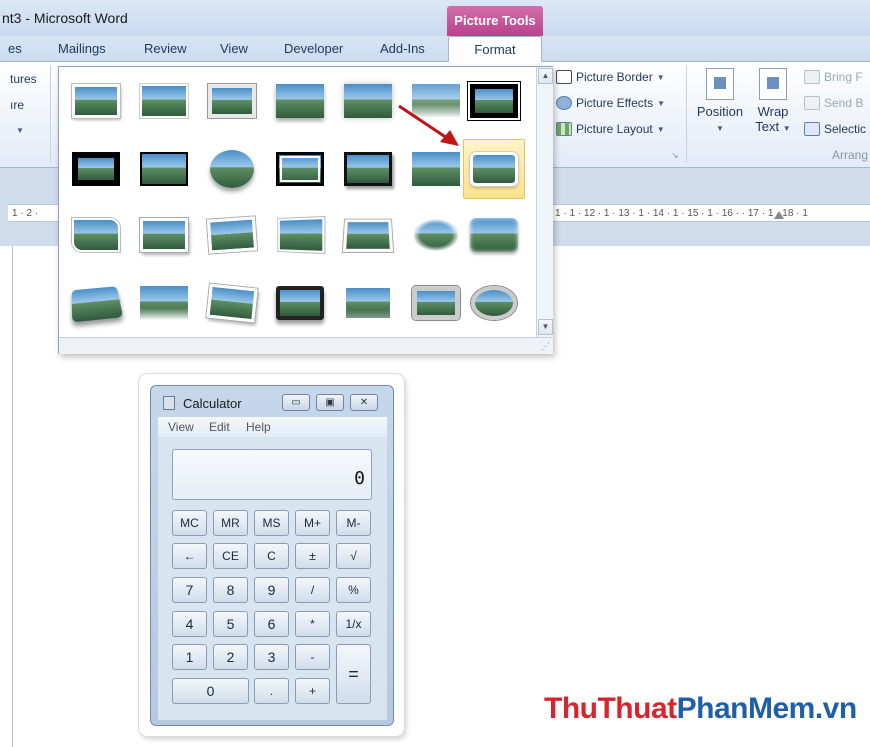 This screenshot has height=747, width=870. I want to click on picture-border-icon, so click(564, 77).